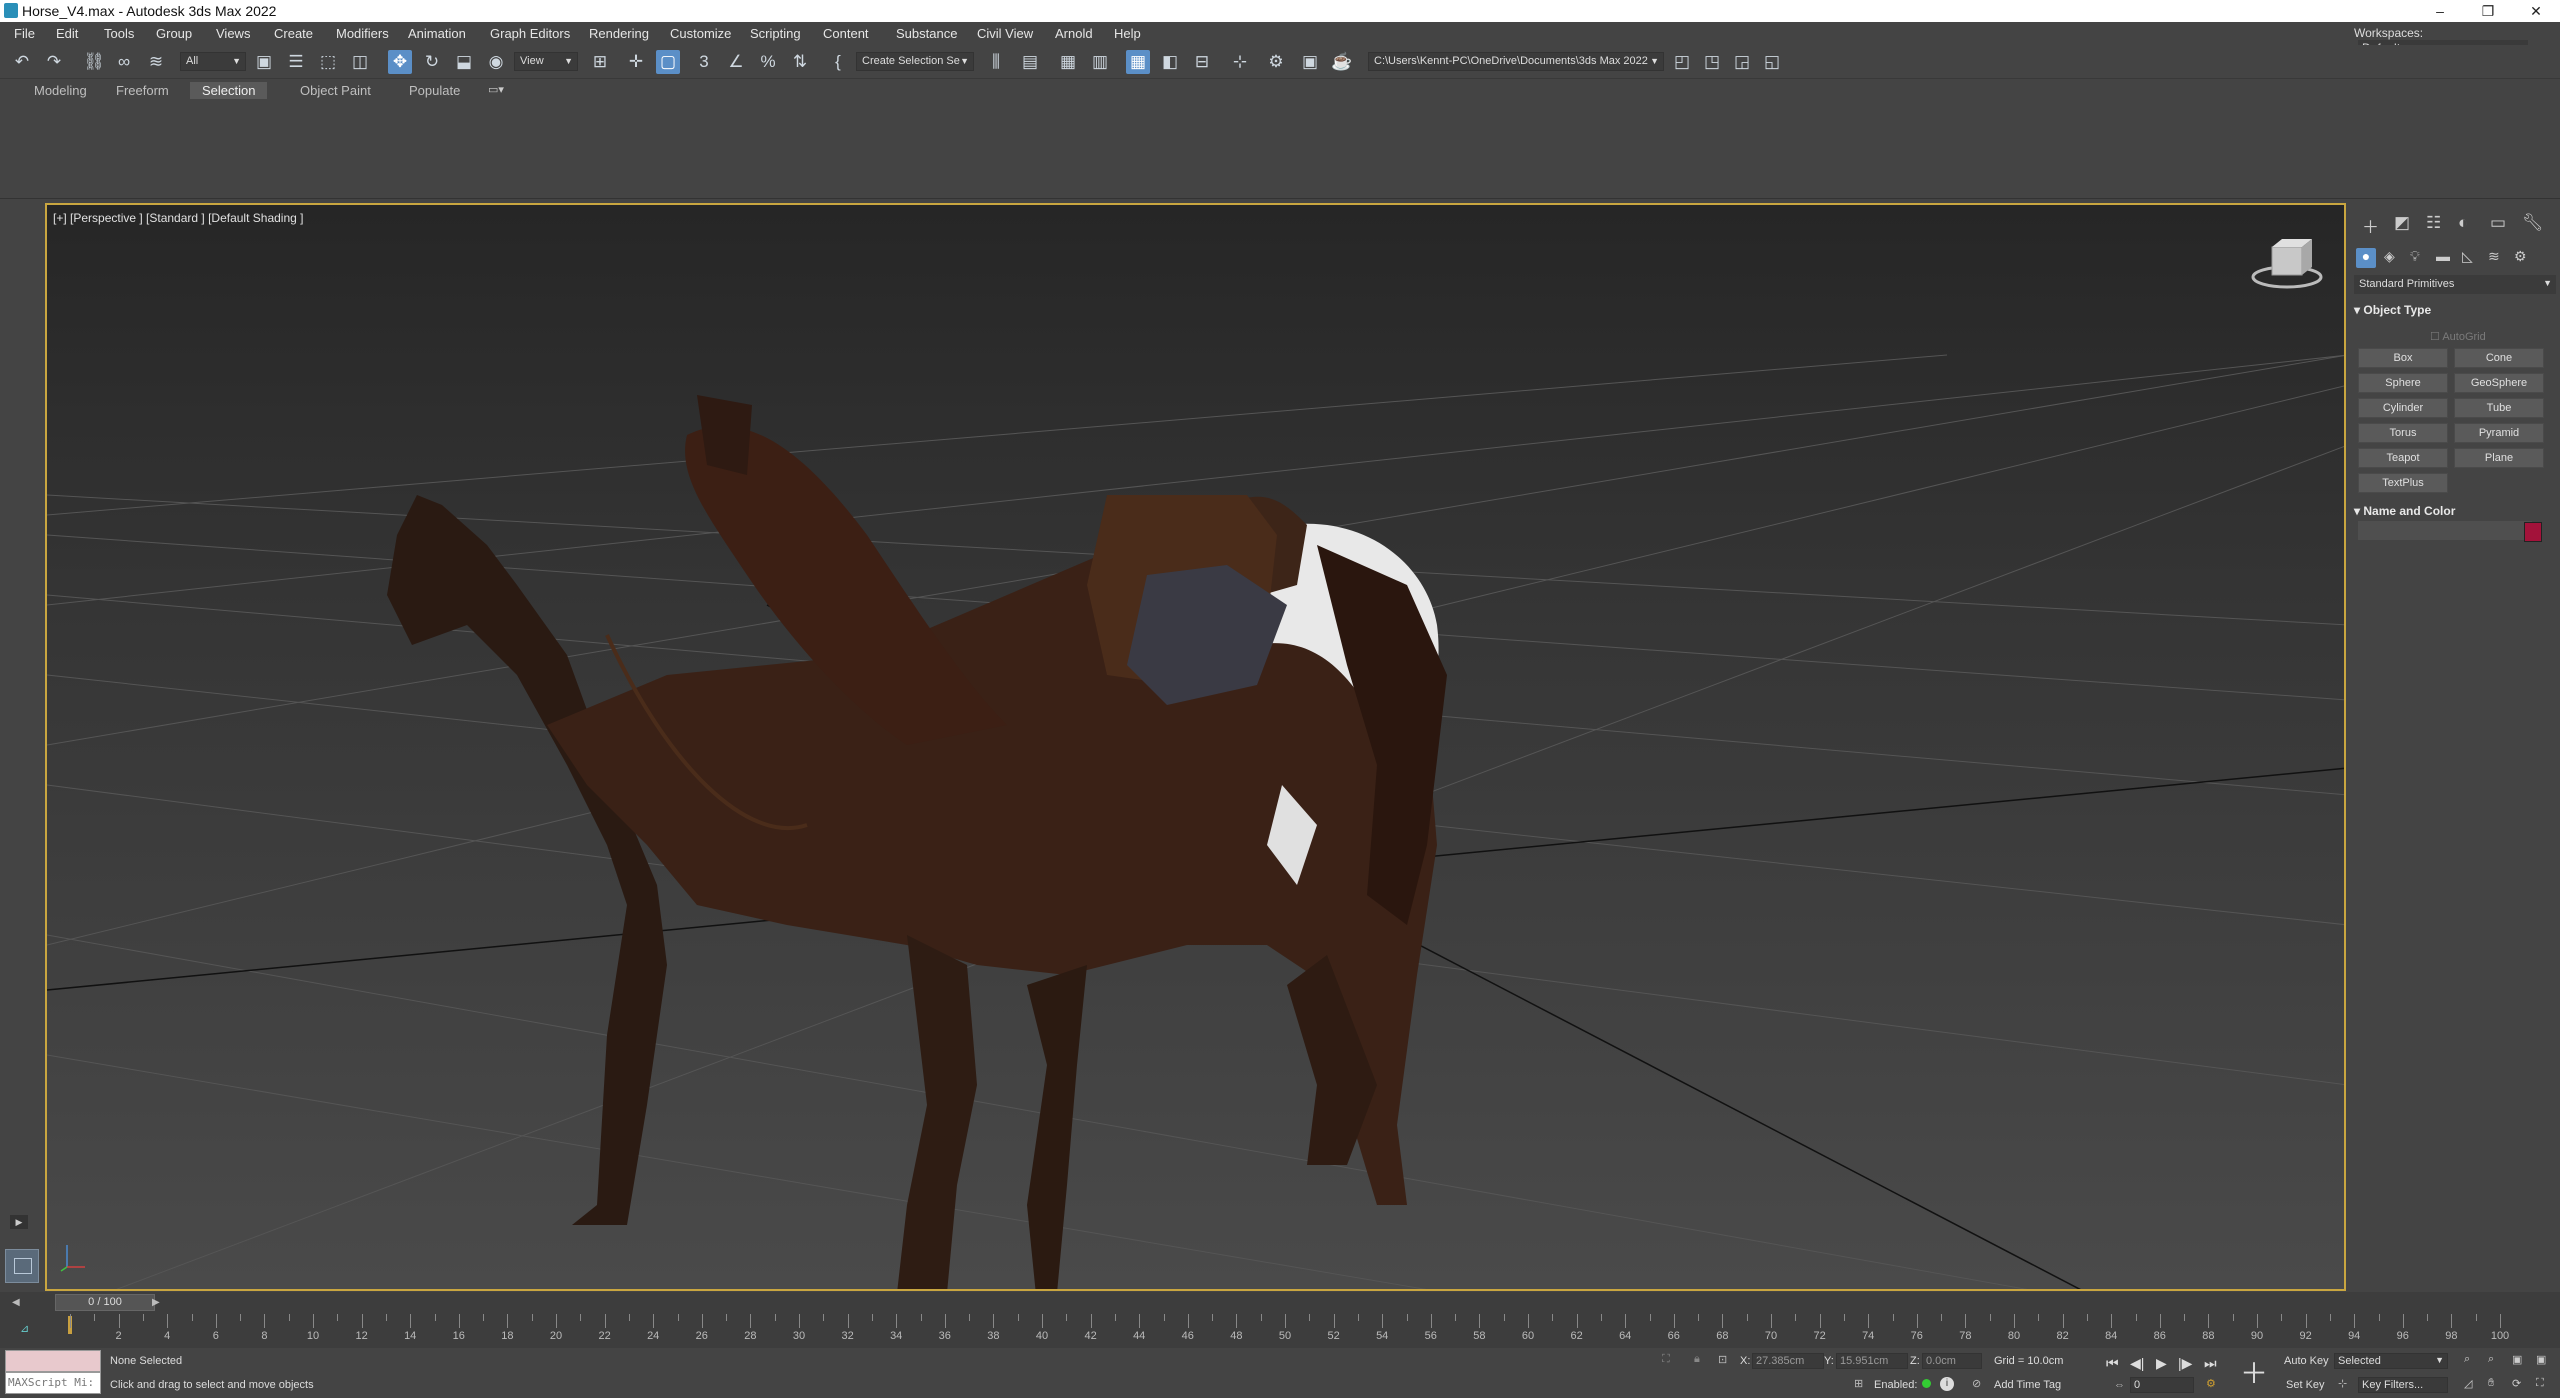 This screenshot has width=2560, height=1398. Describe the element at coordinates (2533, 223) in the screenshot. I see `utilities-tab-icon: 🔧︎` at that location.